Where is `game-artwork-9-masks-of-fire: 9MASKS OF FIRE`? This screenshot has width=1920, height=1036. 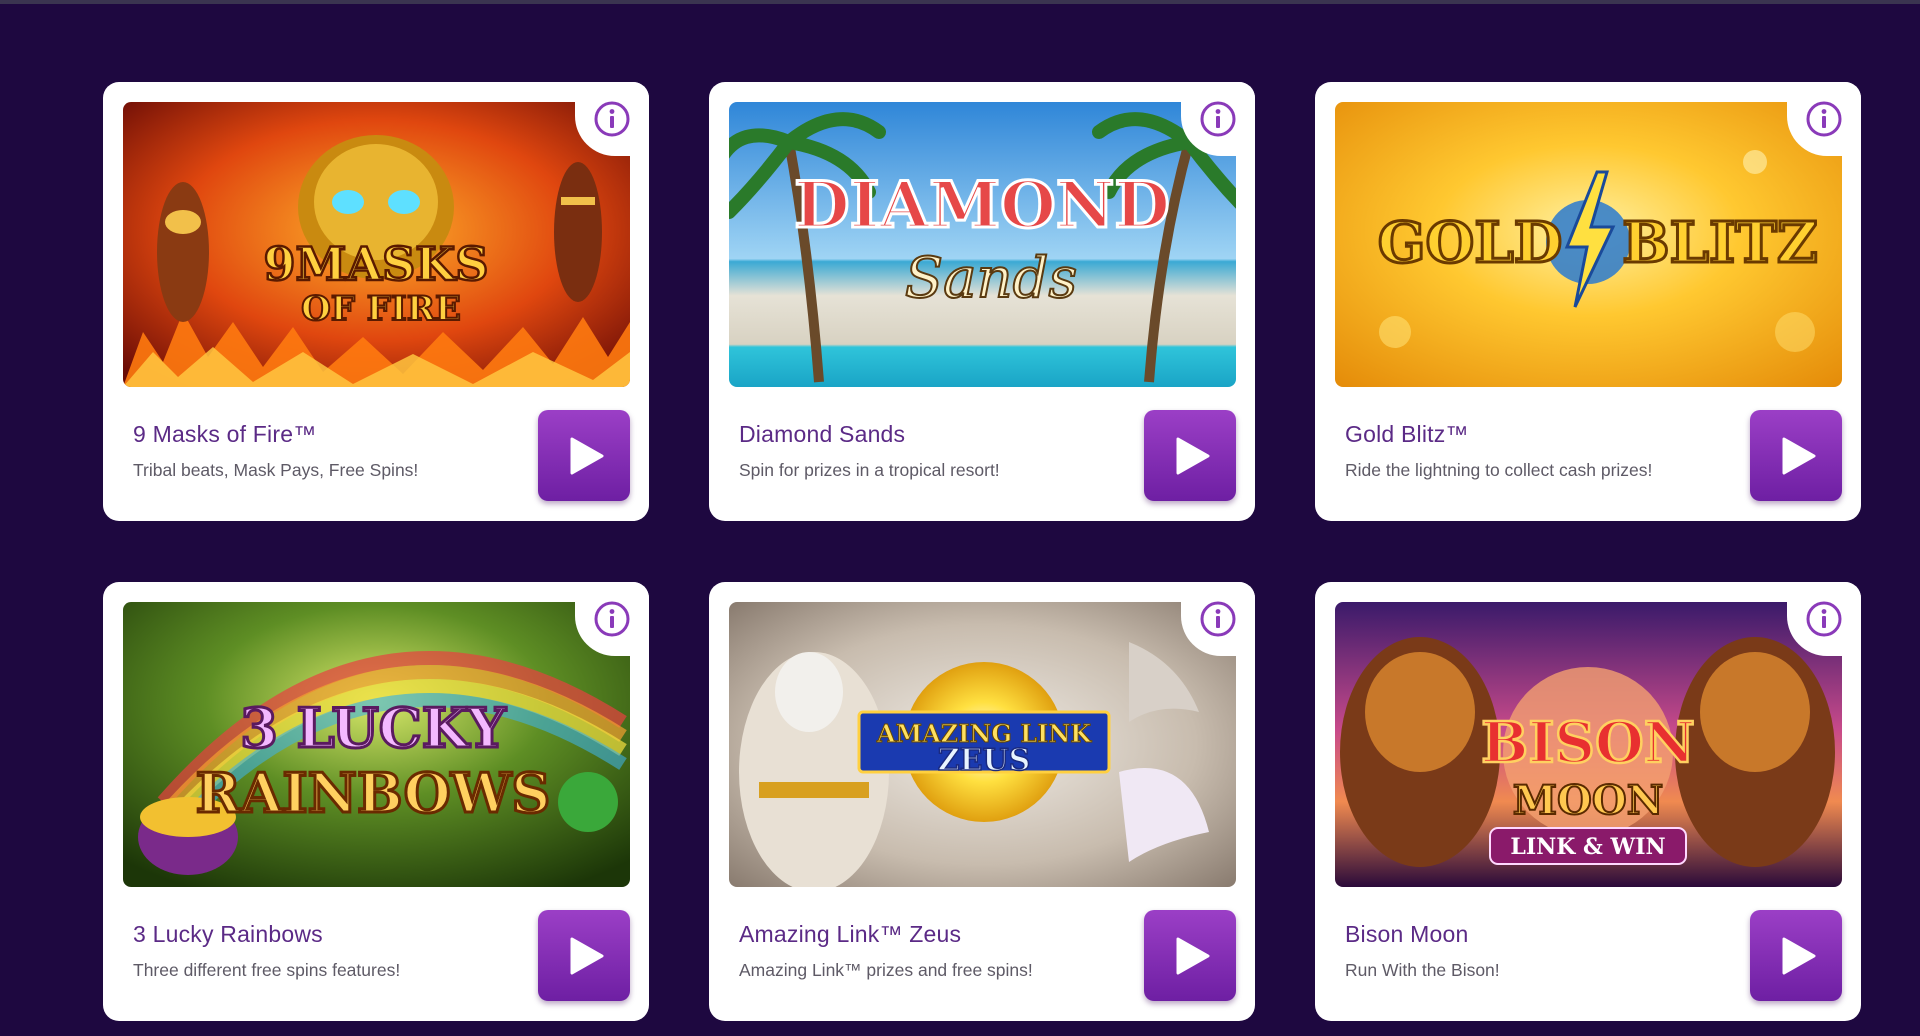
game-artwork-9-masks-of-fire: 9MASKS OF FIRE is located at coordinates (376, 244).